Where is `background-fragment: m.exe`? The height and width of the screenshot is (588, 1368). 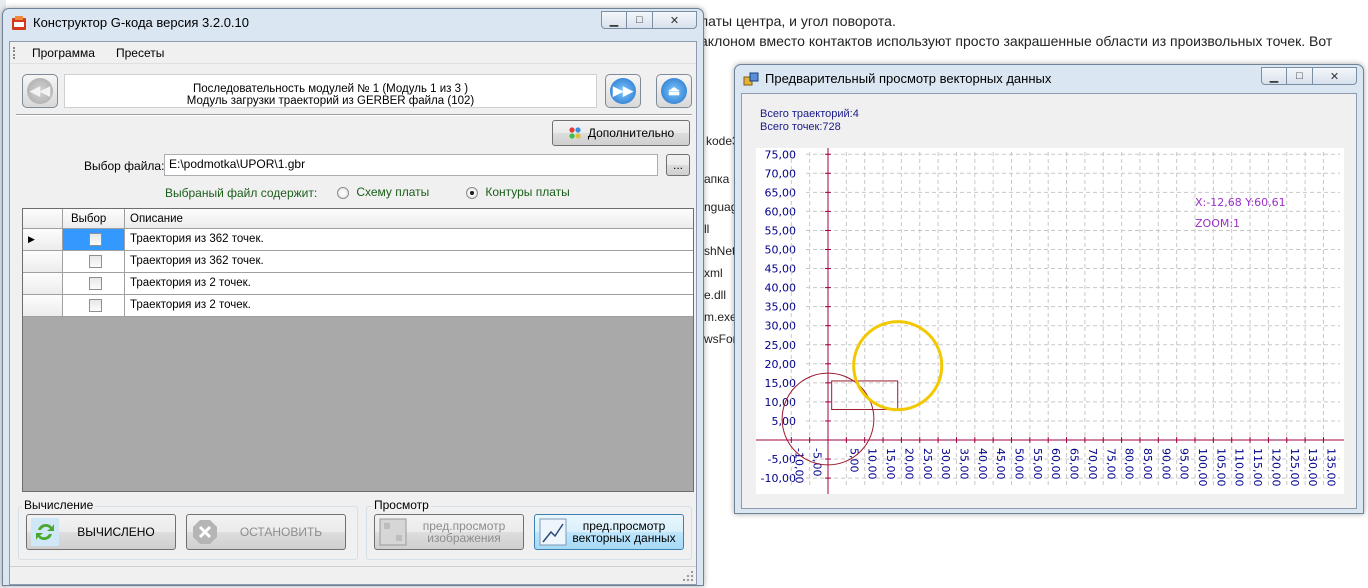 background-fragment: m.exe is located at coordinates (720, 317).